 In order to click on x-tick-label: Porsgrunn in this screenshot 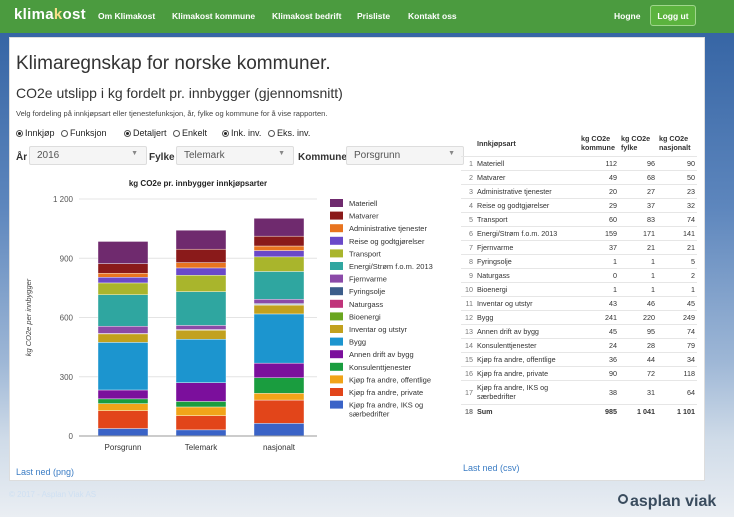, I will do `click(123, 447)`.